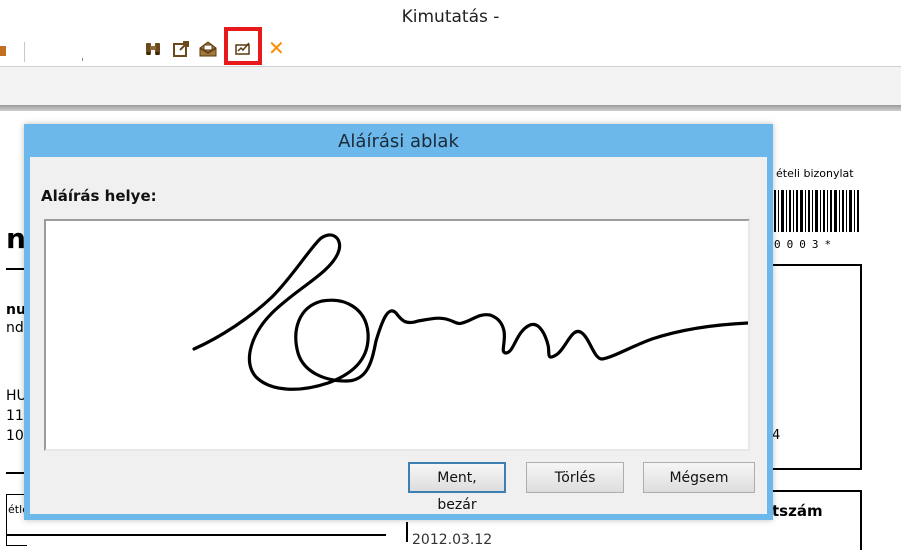 The width and height of the screenshot is (901, 550). I want to click on toolbar, so click(450, 50).